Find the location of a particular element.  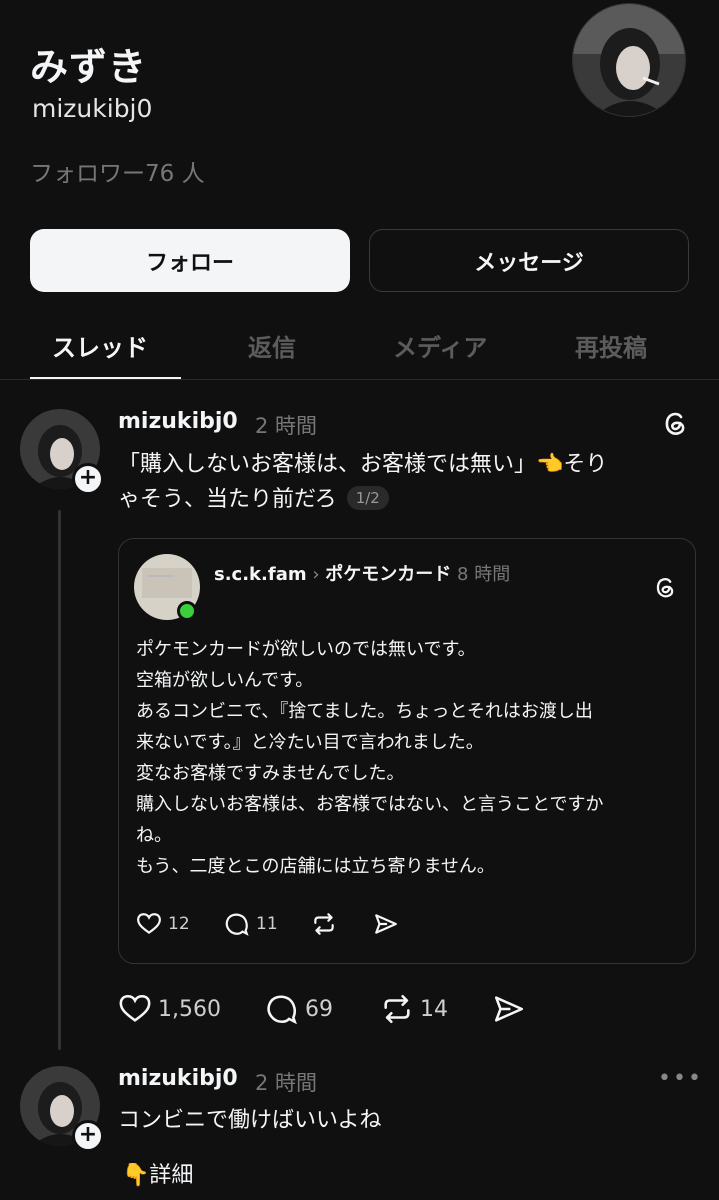

quoted-post-line: 変なお客様ですみませんでした。 is located at coordinates (270, 773).